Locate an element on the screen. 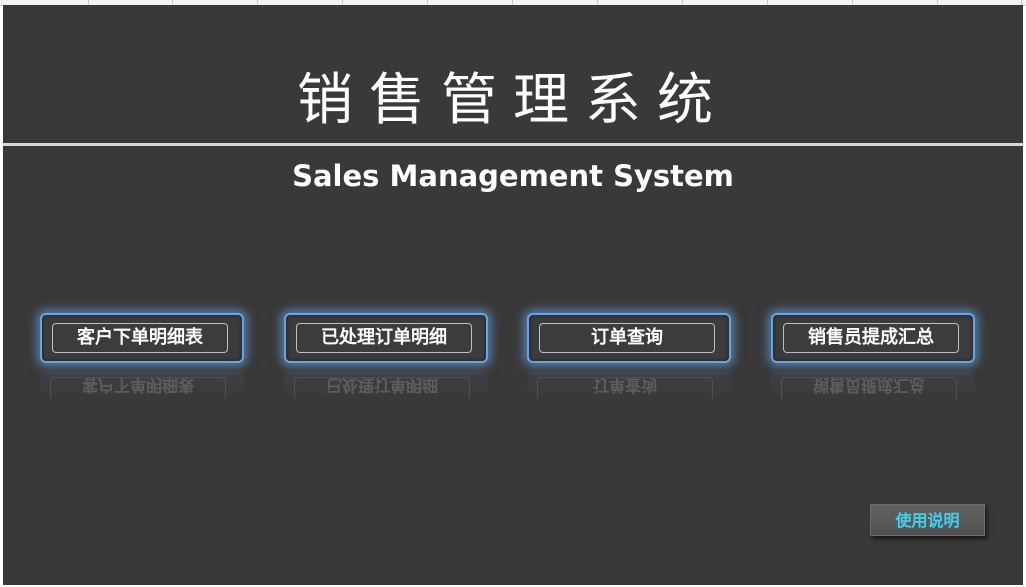 The height and width of the screenshot is (587, 1026). nav-button-order-query: 订单查询 is located at coordinates (629, 338).